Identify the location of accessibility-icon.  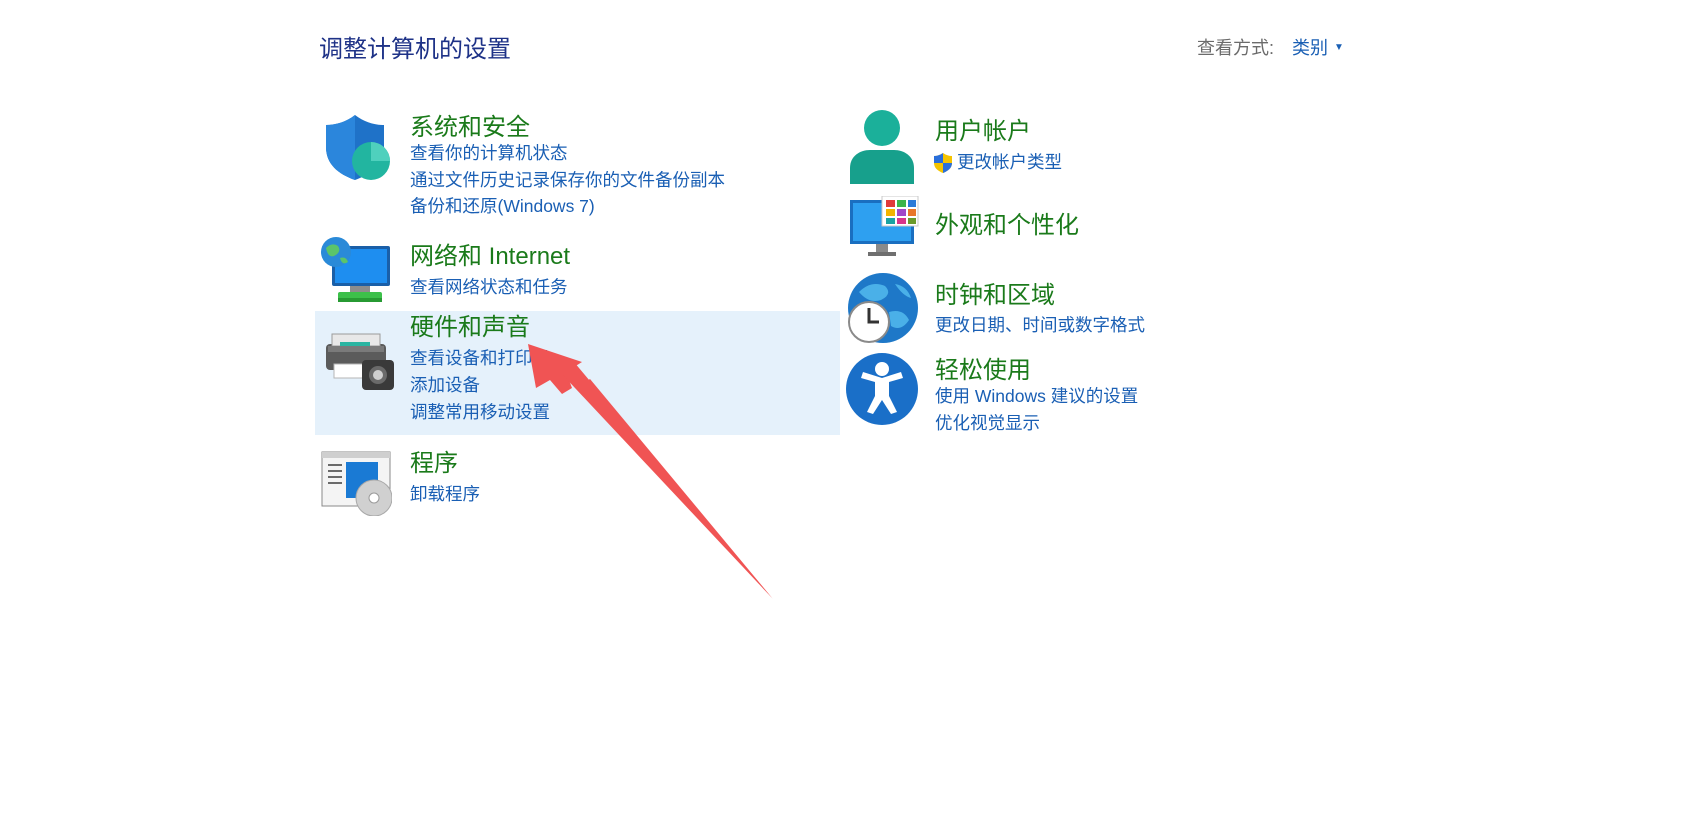
(882, 389).